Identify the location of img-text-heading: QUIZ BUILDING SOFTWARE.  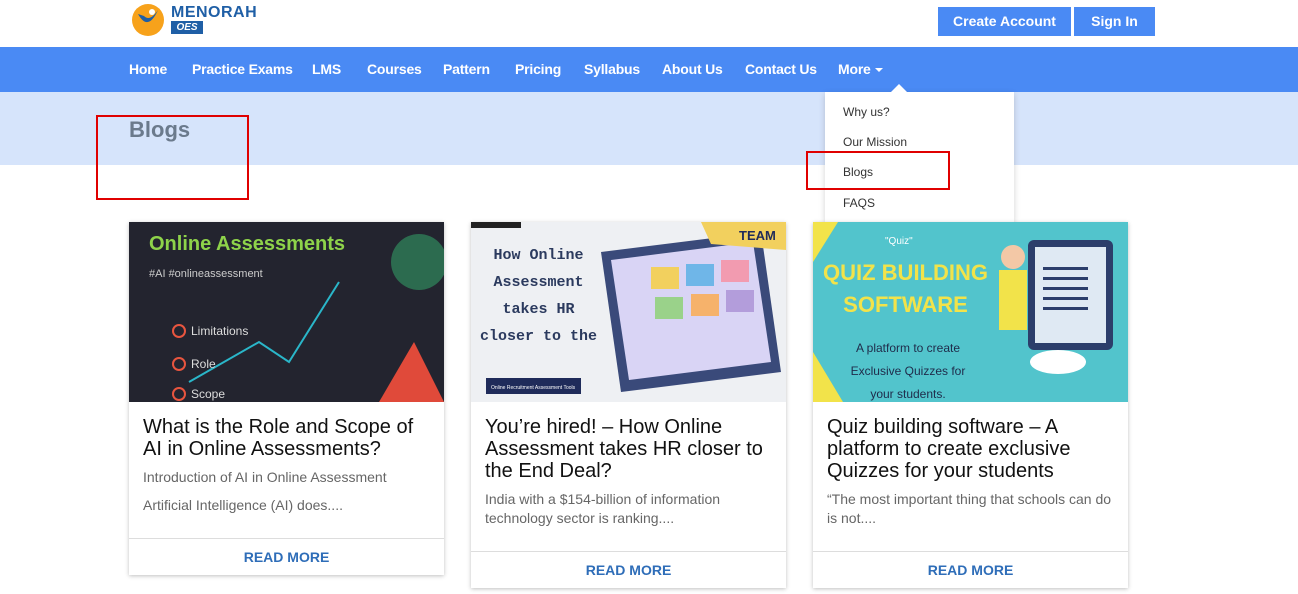
(905, 288).